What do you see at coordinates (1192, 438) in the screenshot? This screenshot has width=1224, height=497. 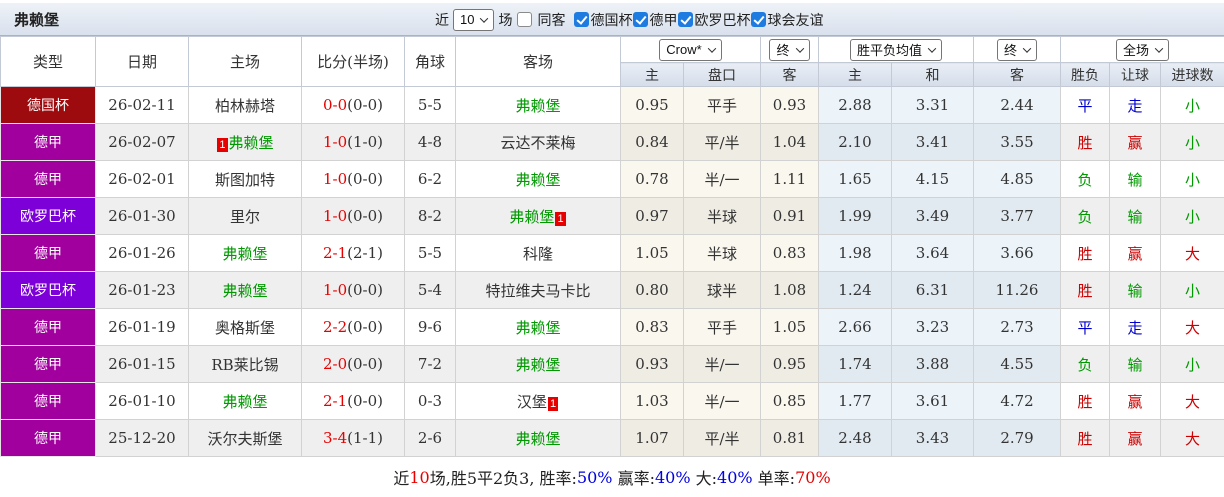 I see `result-goals: 大` at bounding box center [1192, 438].